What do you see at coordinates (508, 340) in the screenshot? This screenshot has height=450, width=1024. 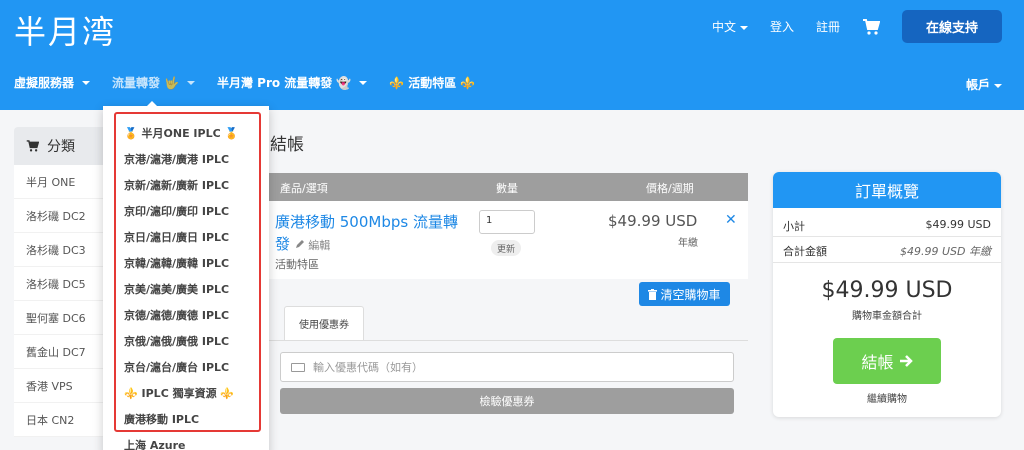 I see `tab-divider` at bounding box center [508, 340].